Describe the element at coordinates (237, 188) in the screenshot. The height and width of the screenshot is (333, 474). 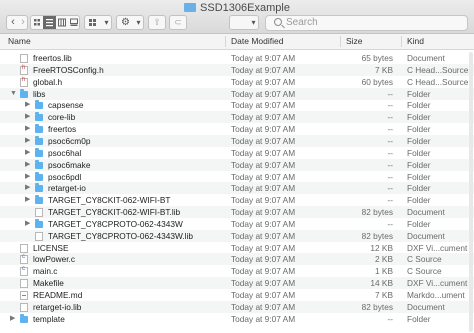
I see `file-row: ▶ retarget-io Today at 9:07 AM -- Folder` at that location.